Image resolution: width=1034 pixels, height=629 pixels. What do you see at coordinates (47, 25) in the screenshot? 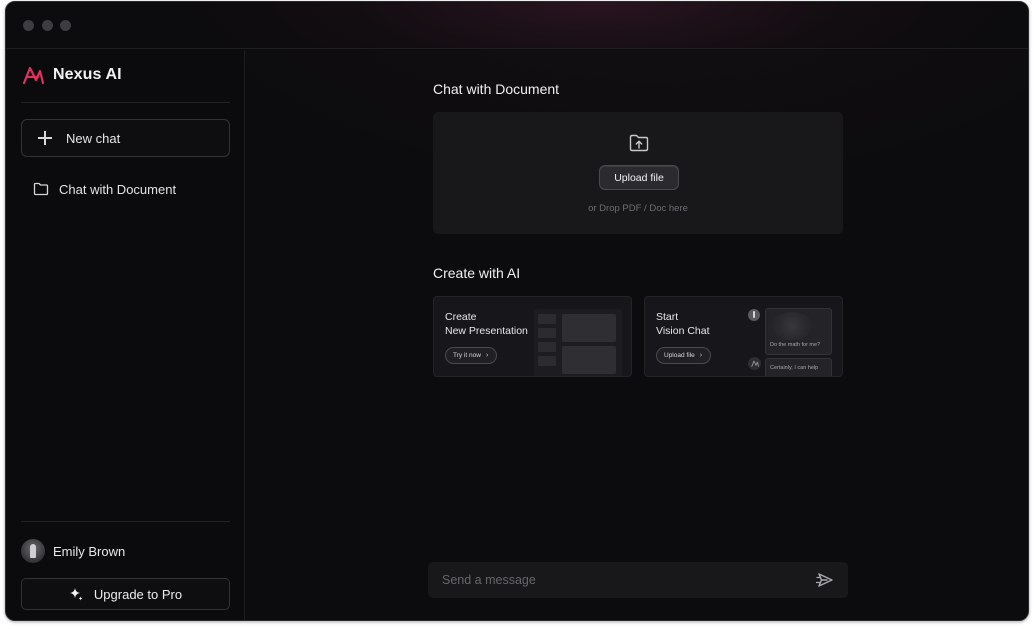
I see `window-minimize-button` at bounding box center [47, 25].